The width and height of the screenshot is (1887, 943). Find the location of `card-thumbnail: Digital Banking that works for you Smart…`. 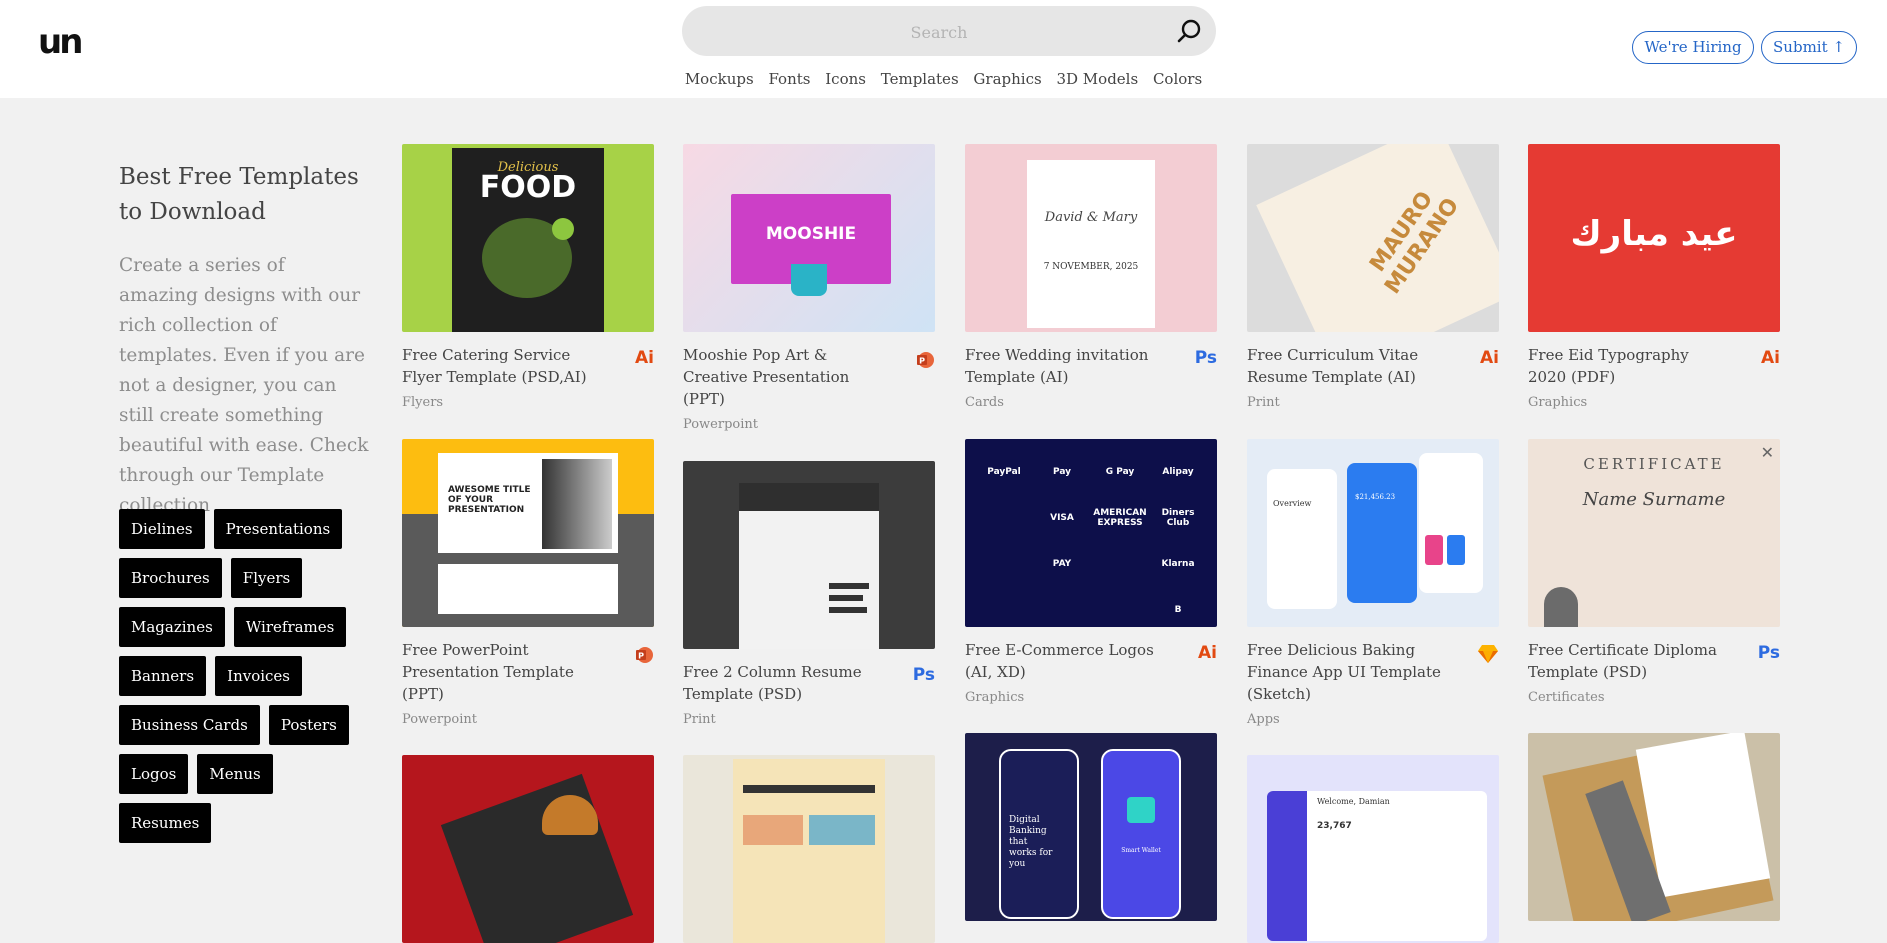

card-thumbnail: Digital Banking that works for you Smart… is located at coordinates (1091, 827).